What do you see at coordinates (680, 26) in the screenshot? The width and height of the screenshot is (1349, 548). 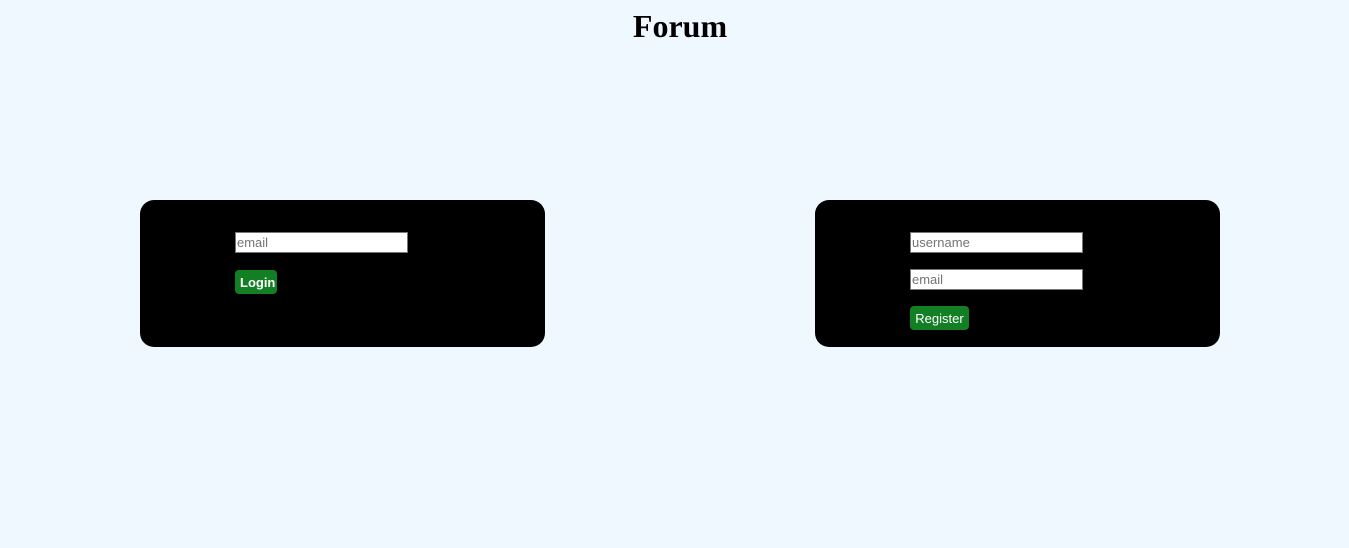 I see `page-title: Forum` at bounding box center [680, 26].